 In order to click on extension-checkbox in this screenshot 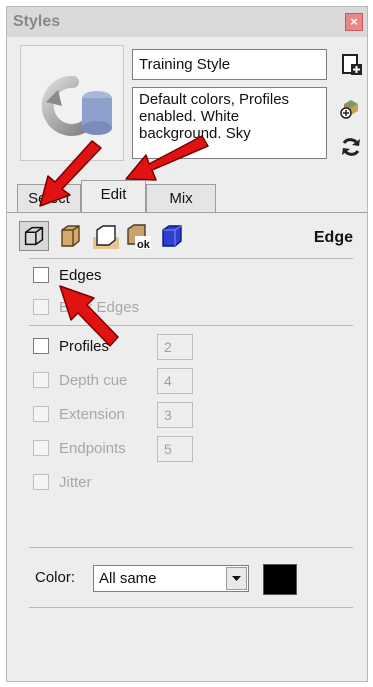, I will do `click(41, 414)`.